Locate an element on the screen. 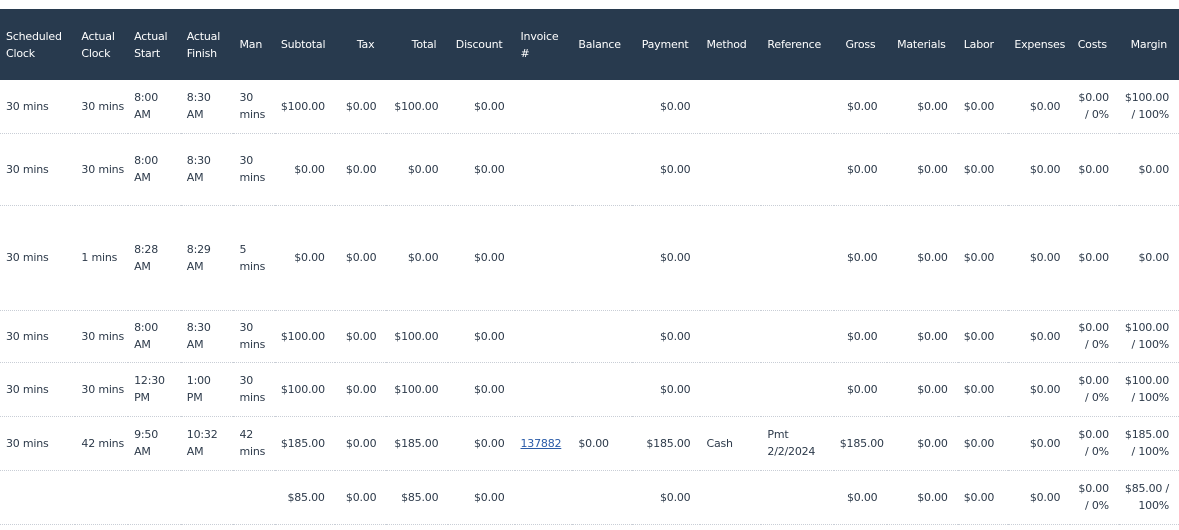 The image size is (1179, 530). column-header-margin: Margin is located at coordinates (1148, 44).